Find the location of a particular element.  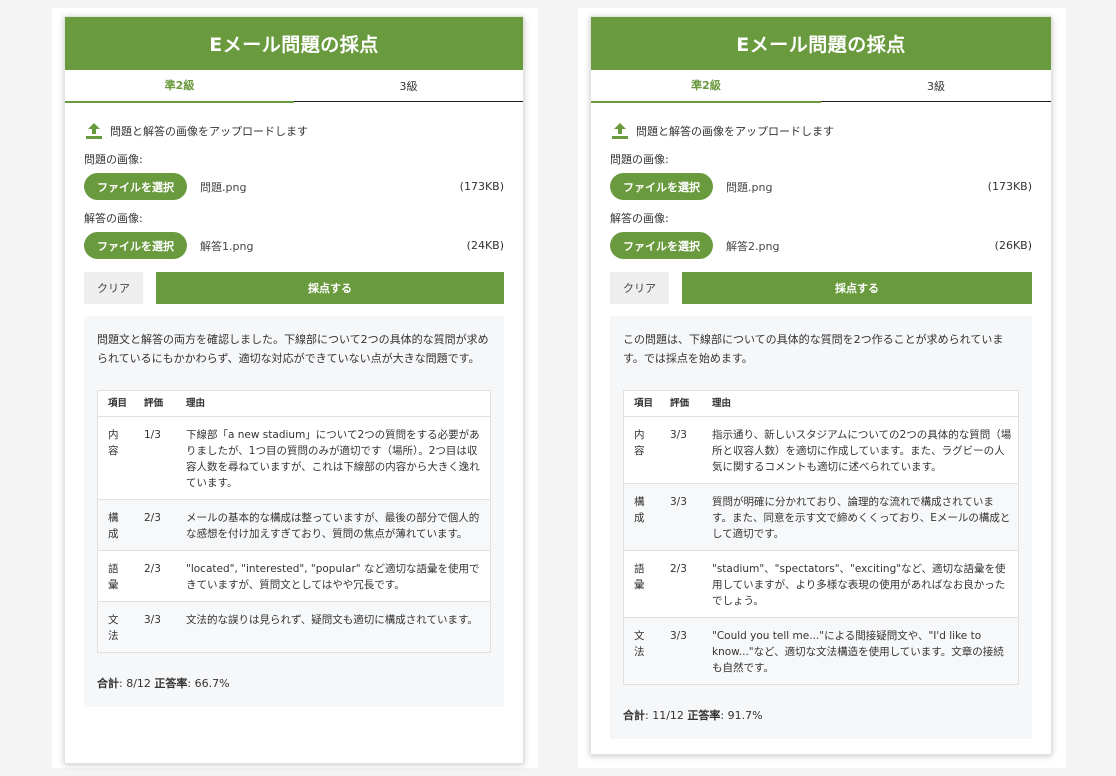

total-summary: 合計: 8/12 正答率: 66.7% is located at coordinates (294, 683).